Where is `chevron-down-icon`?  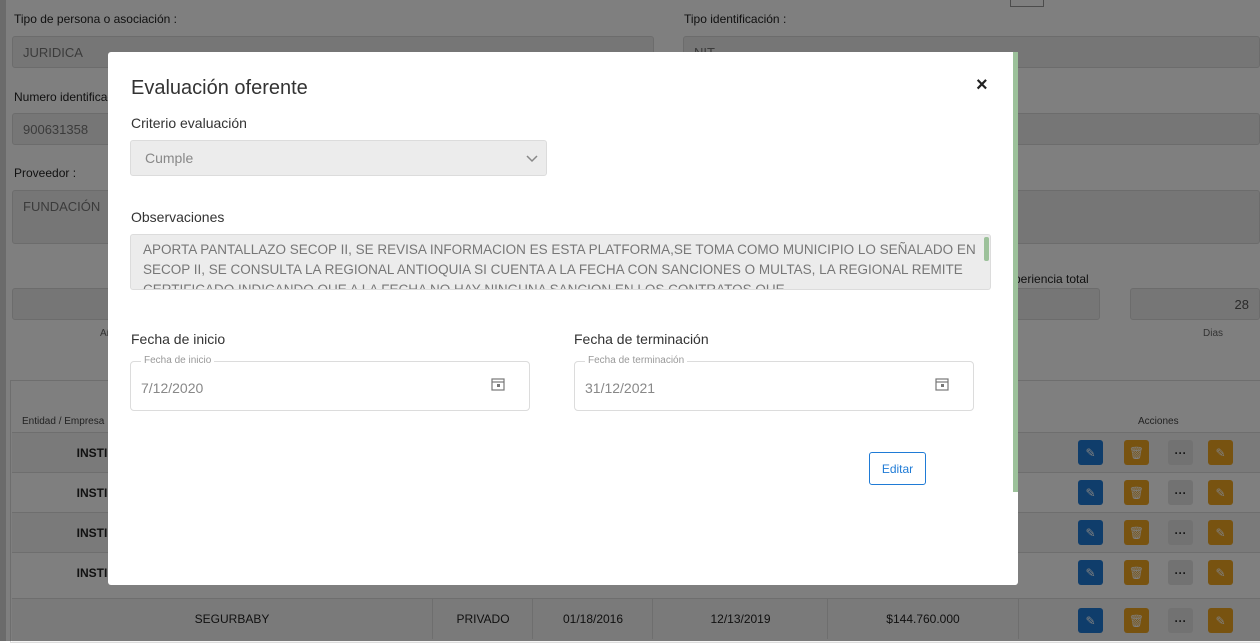 chevron-down-icon is located at coordinates (532, 159).